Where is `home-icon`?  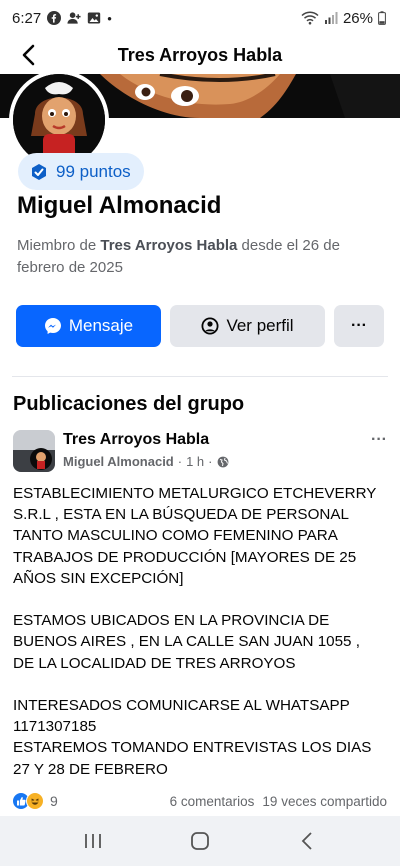 home-icon is located at coordinates (200, 841).